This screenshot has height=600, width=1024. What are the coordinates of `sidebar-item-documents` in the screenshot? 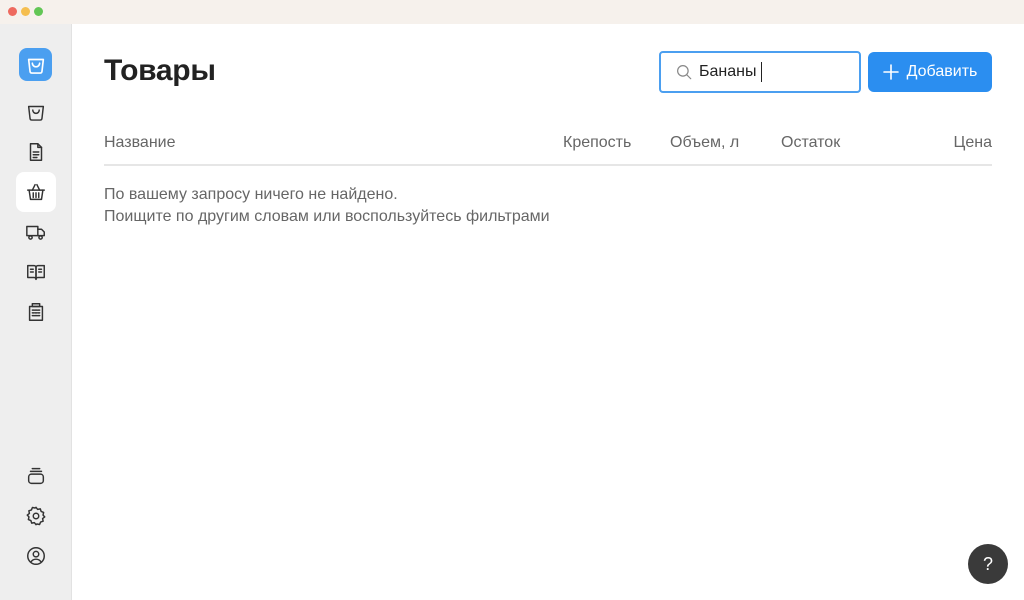 It's located at (36, 152).